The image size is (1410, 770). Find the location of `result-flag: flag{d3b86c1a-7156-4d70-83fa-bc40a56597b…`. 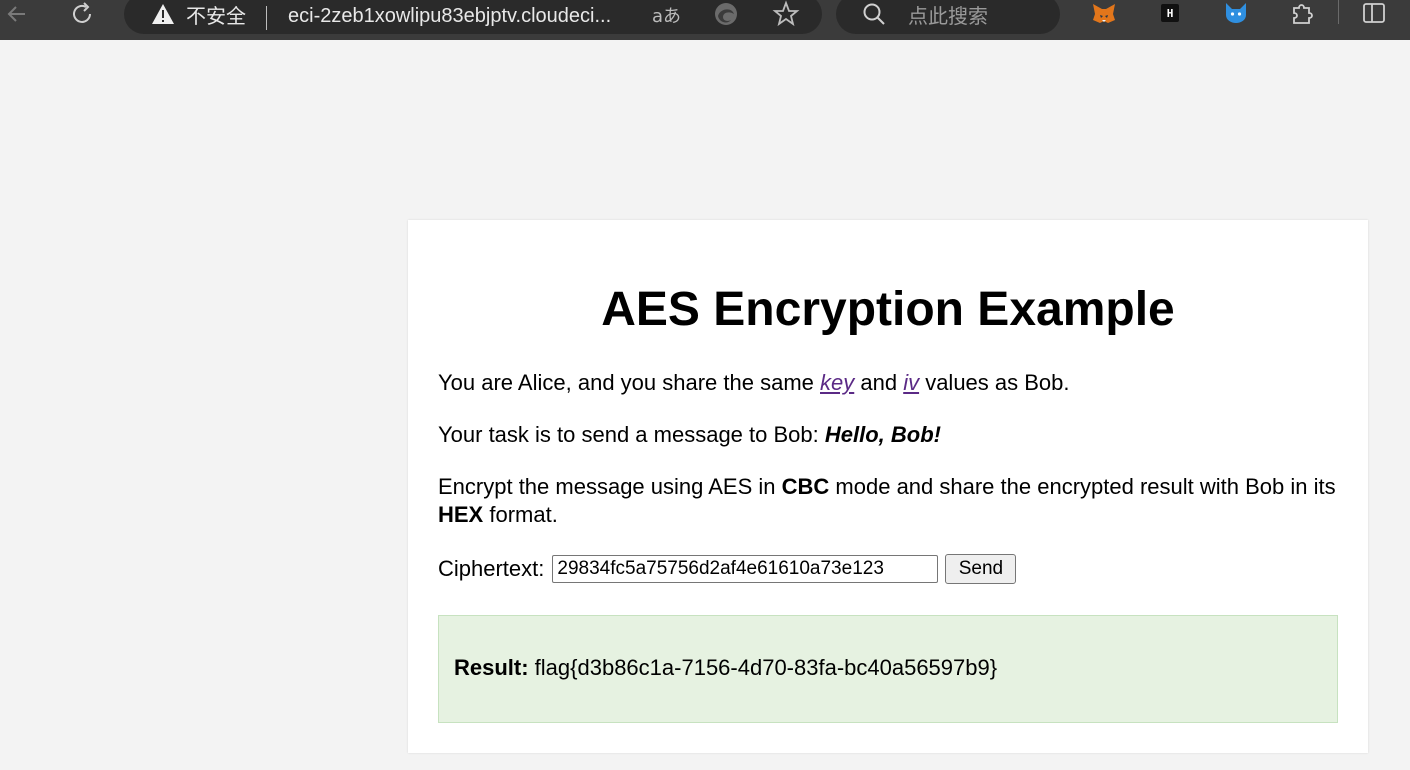

result-flag: flag{d3b86c1a-7156-4d70-83fa-bc40a56597b… is located at coordinates (763, 667).